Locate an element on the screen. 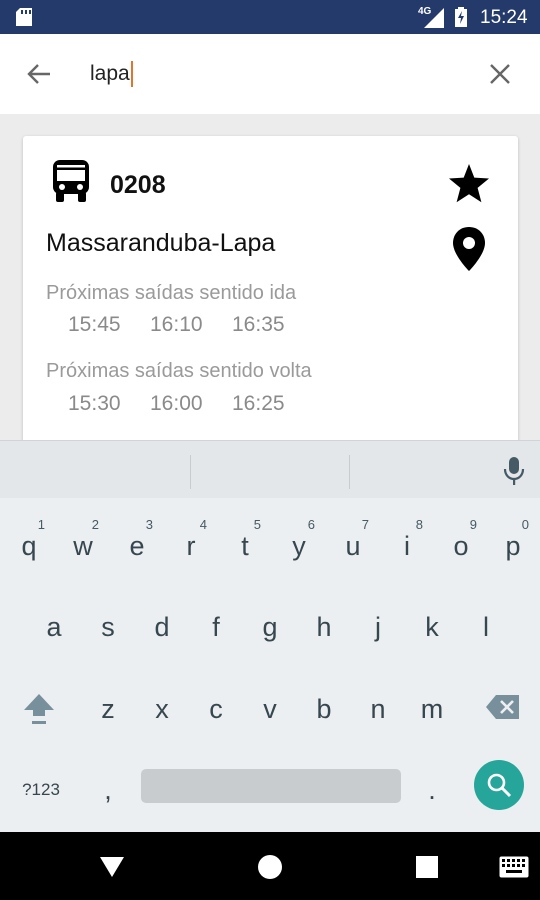 This screenshot has width=540, height=900. nav-recents-button is located at coordinates (427, 867).